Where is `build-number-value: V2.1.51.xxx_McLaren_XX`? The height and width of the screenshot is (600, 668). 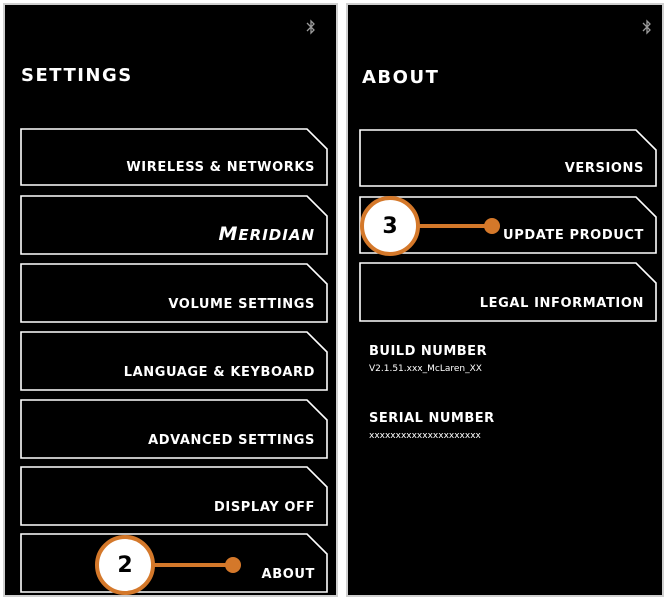
build-number-value: V2.1.51.xxx_McLaren_XX is located at coordinates (425, 369).